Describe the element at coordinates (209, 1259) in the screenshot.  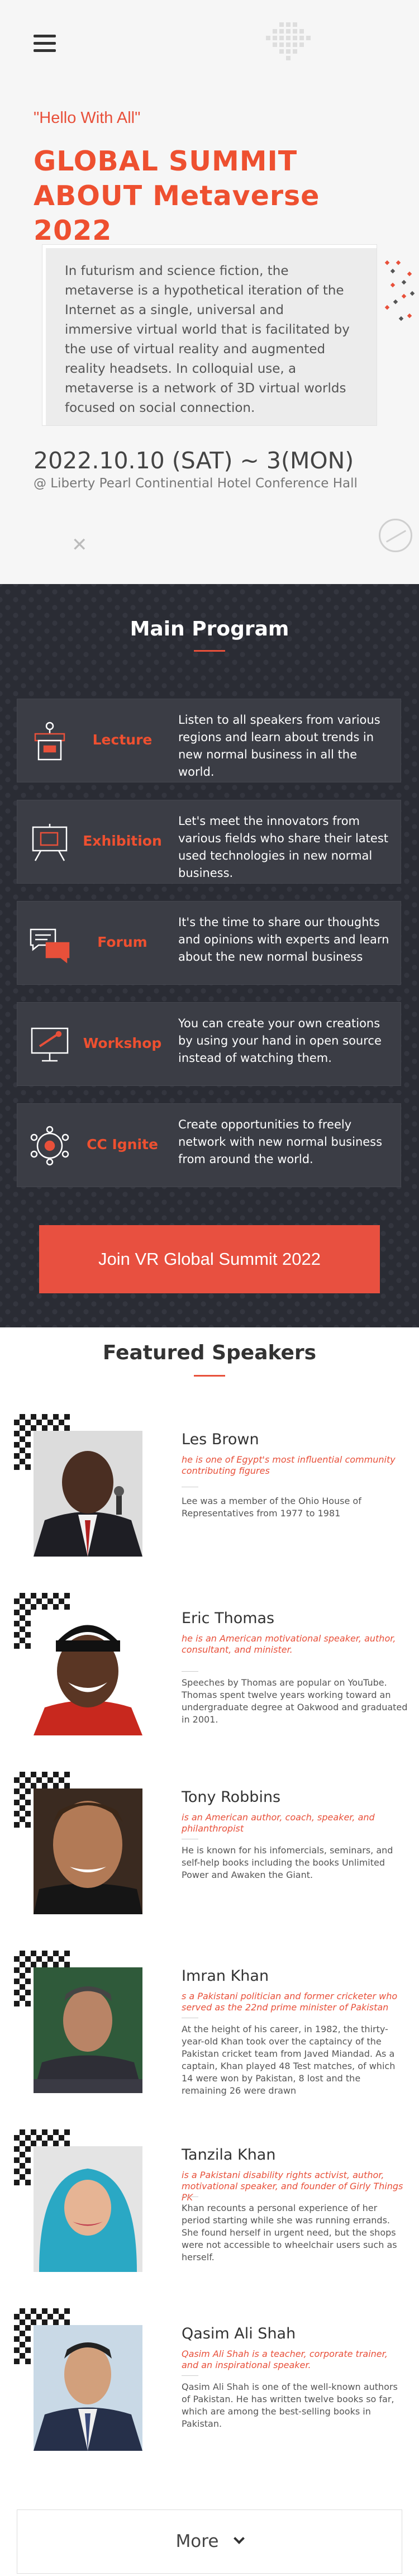
I see `join-summit-button: Join VR Global Summit 2022` at that location.